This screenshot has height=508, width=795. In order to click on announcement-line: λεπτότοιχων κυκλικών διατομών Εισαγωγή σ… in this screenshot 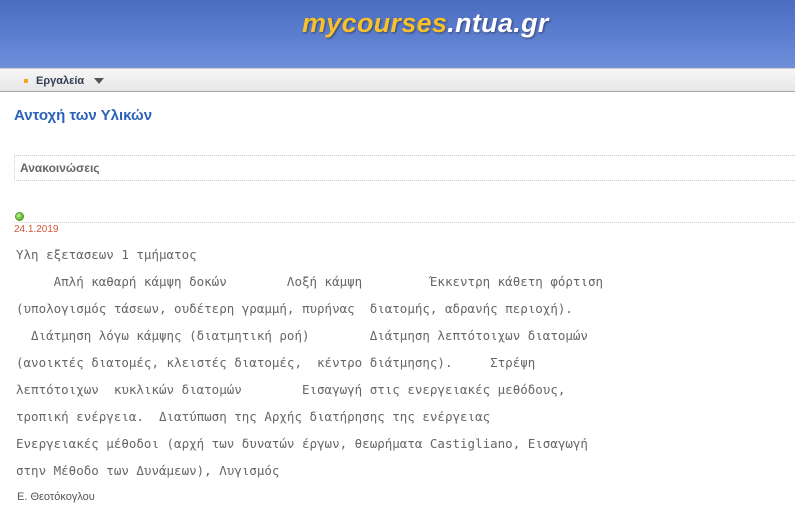, I will do `click(291, 389)`.